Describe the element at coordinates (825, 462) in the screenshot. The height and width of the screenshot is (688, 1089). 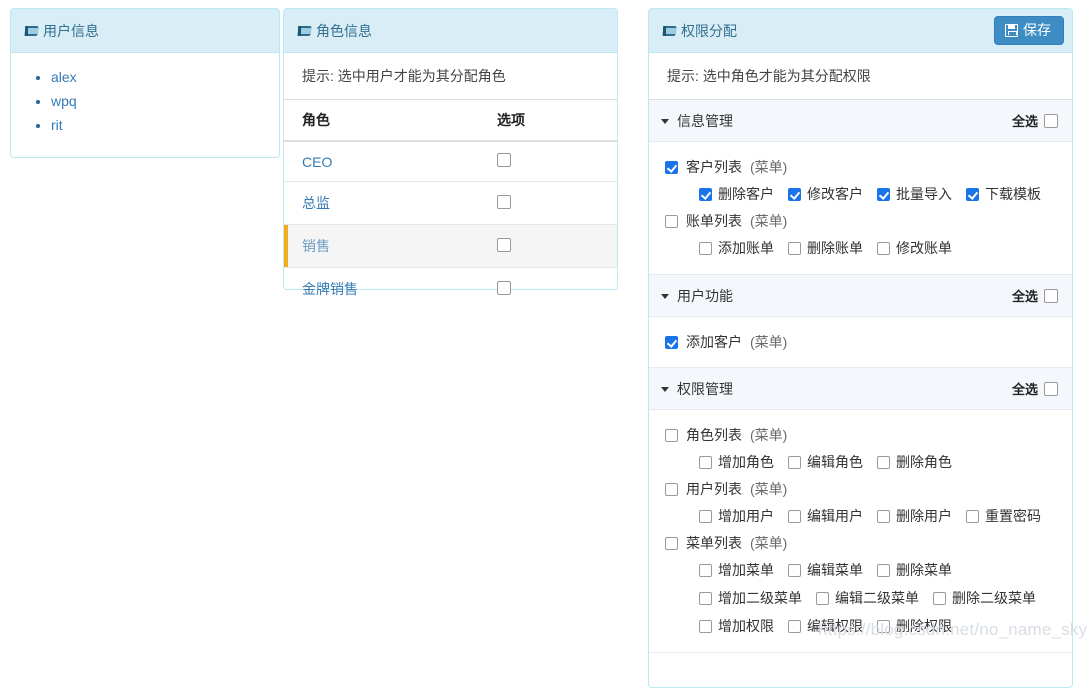
I see `permission-child: 编辑角色` at that location.